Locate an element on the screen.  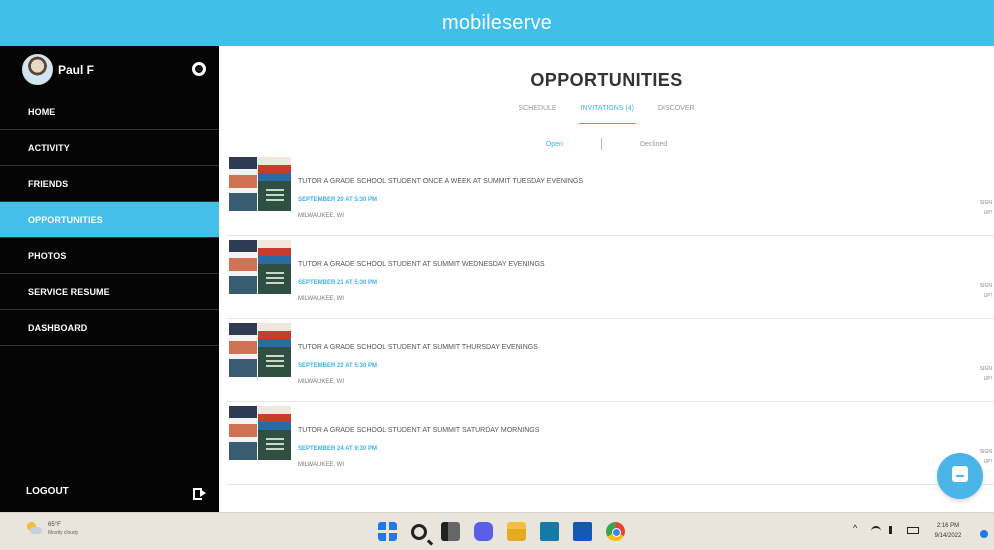
logout-label: LOGOUT is located at coordinates (47, 491).